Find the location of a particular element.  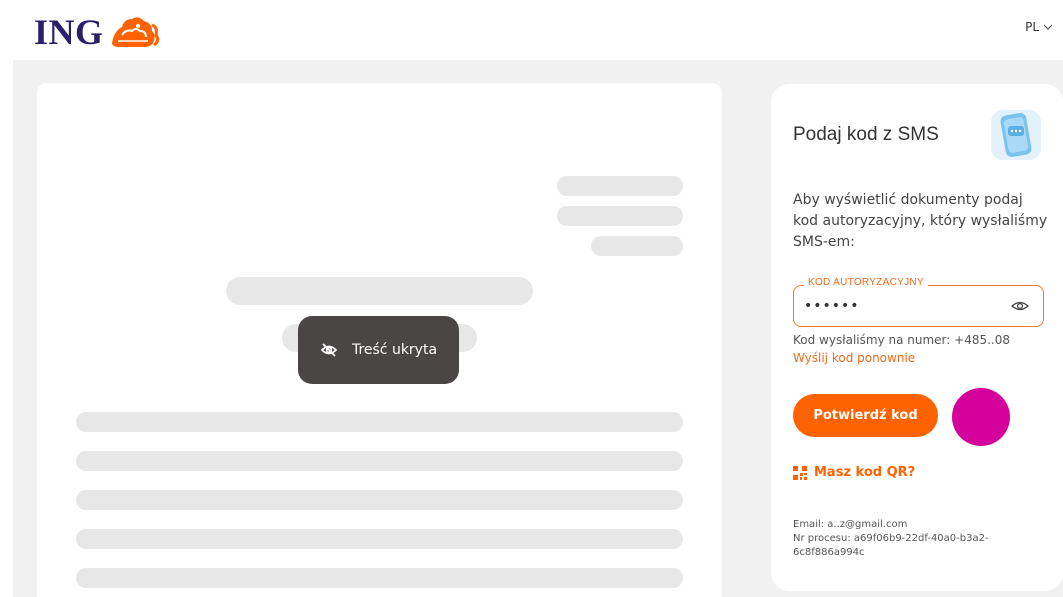

field-label: KOD AUTORYZACYJNY is located at coordinates (866, 282).